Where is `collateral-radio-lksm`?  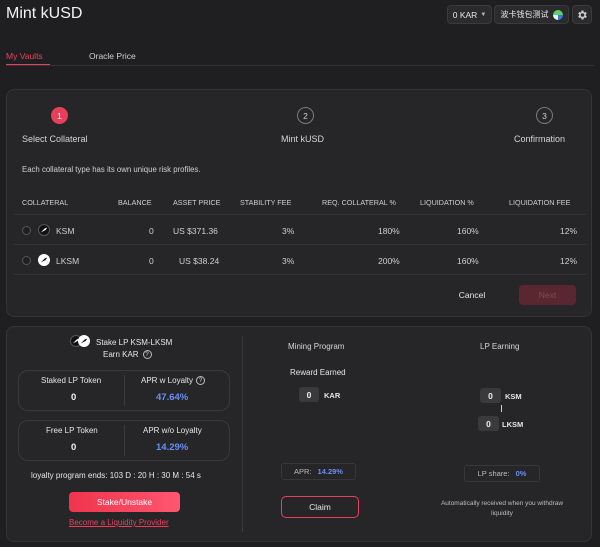 collateral-radio-lksm is located at coordinates (26, 260).